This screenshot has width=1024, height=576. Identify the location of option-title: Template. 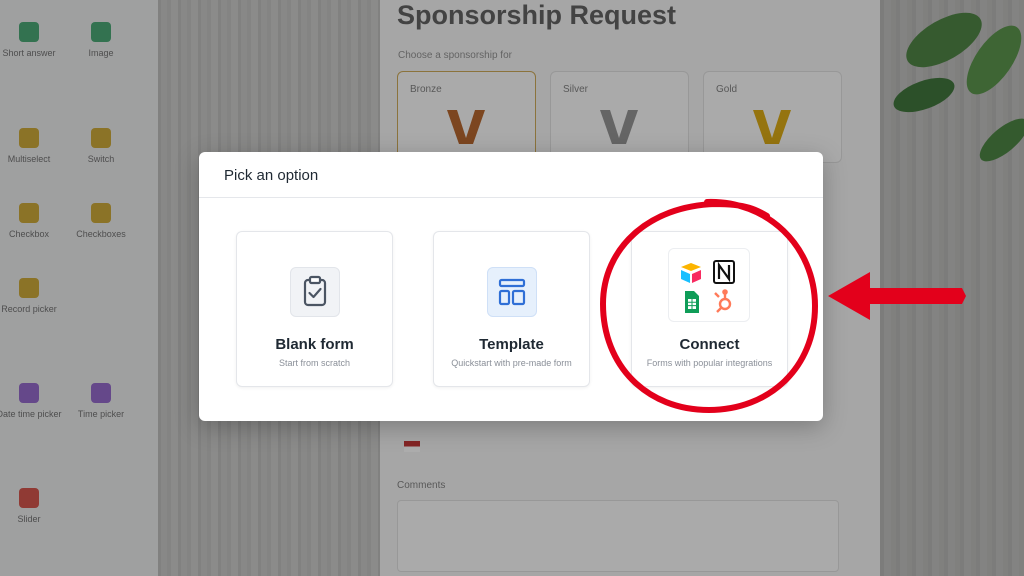
(511, 344).